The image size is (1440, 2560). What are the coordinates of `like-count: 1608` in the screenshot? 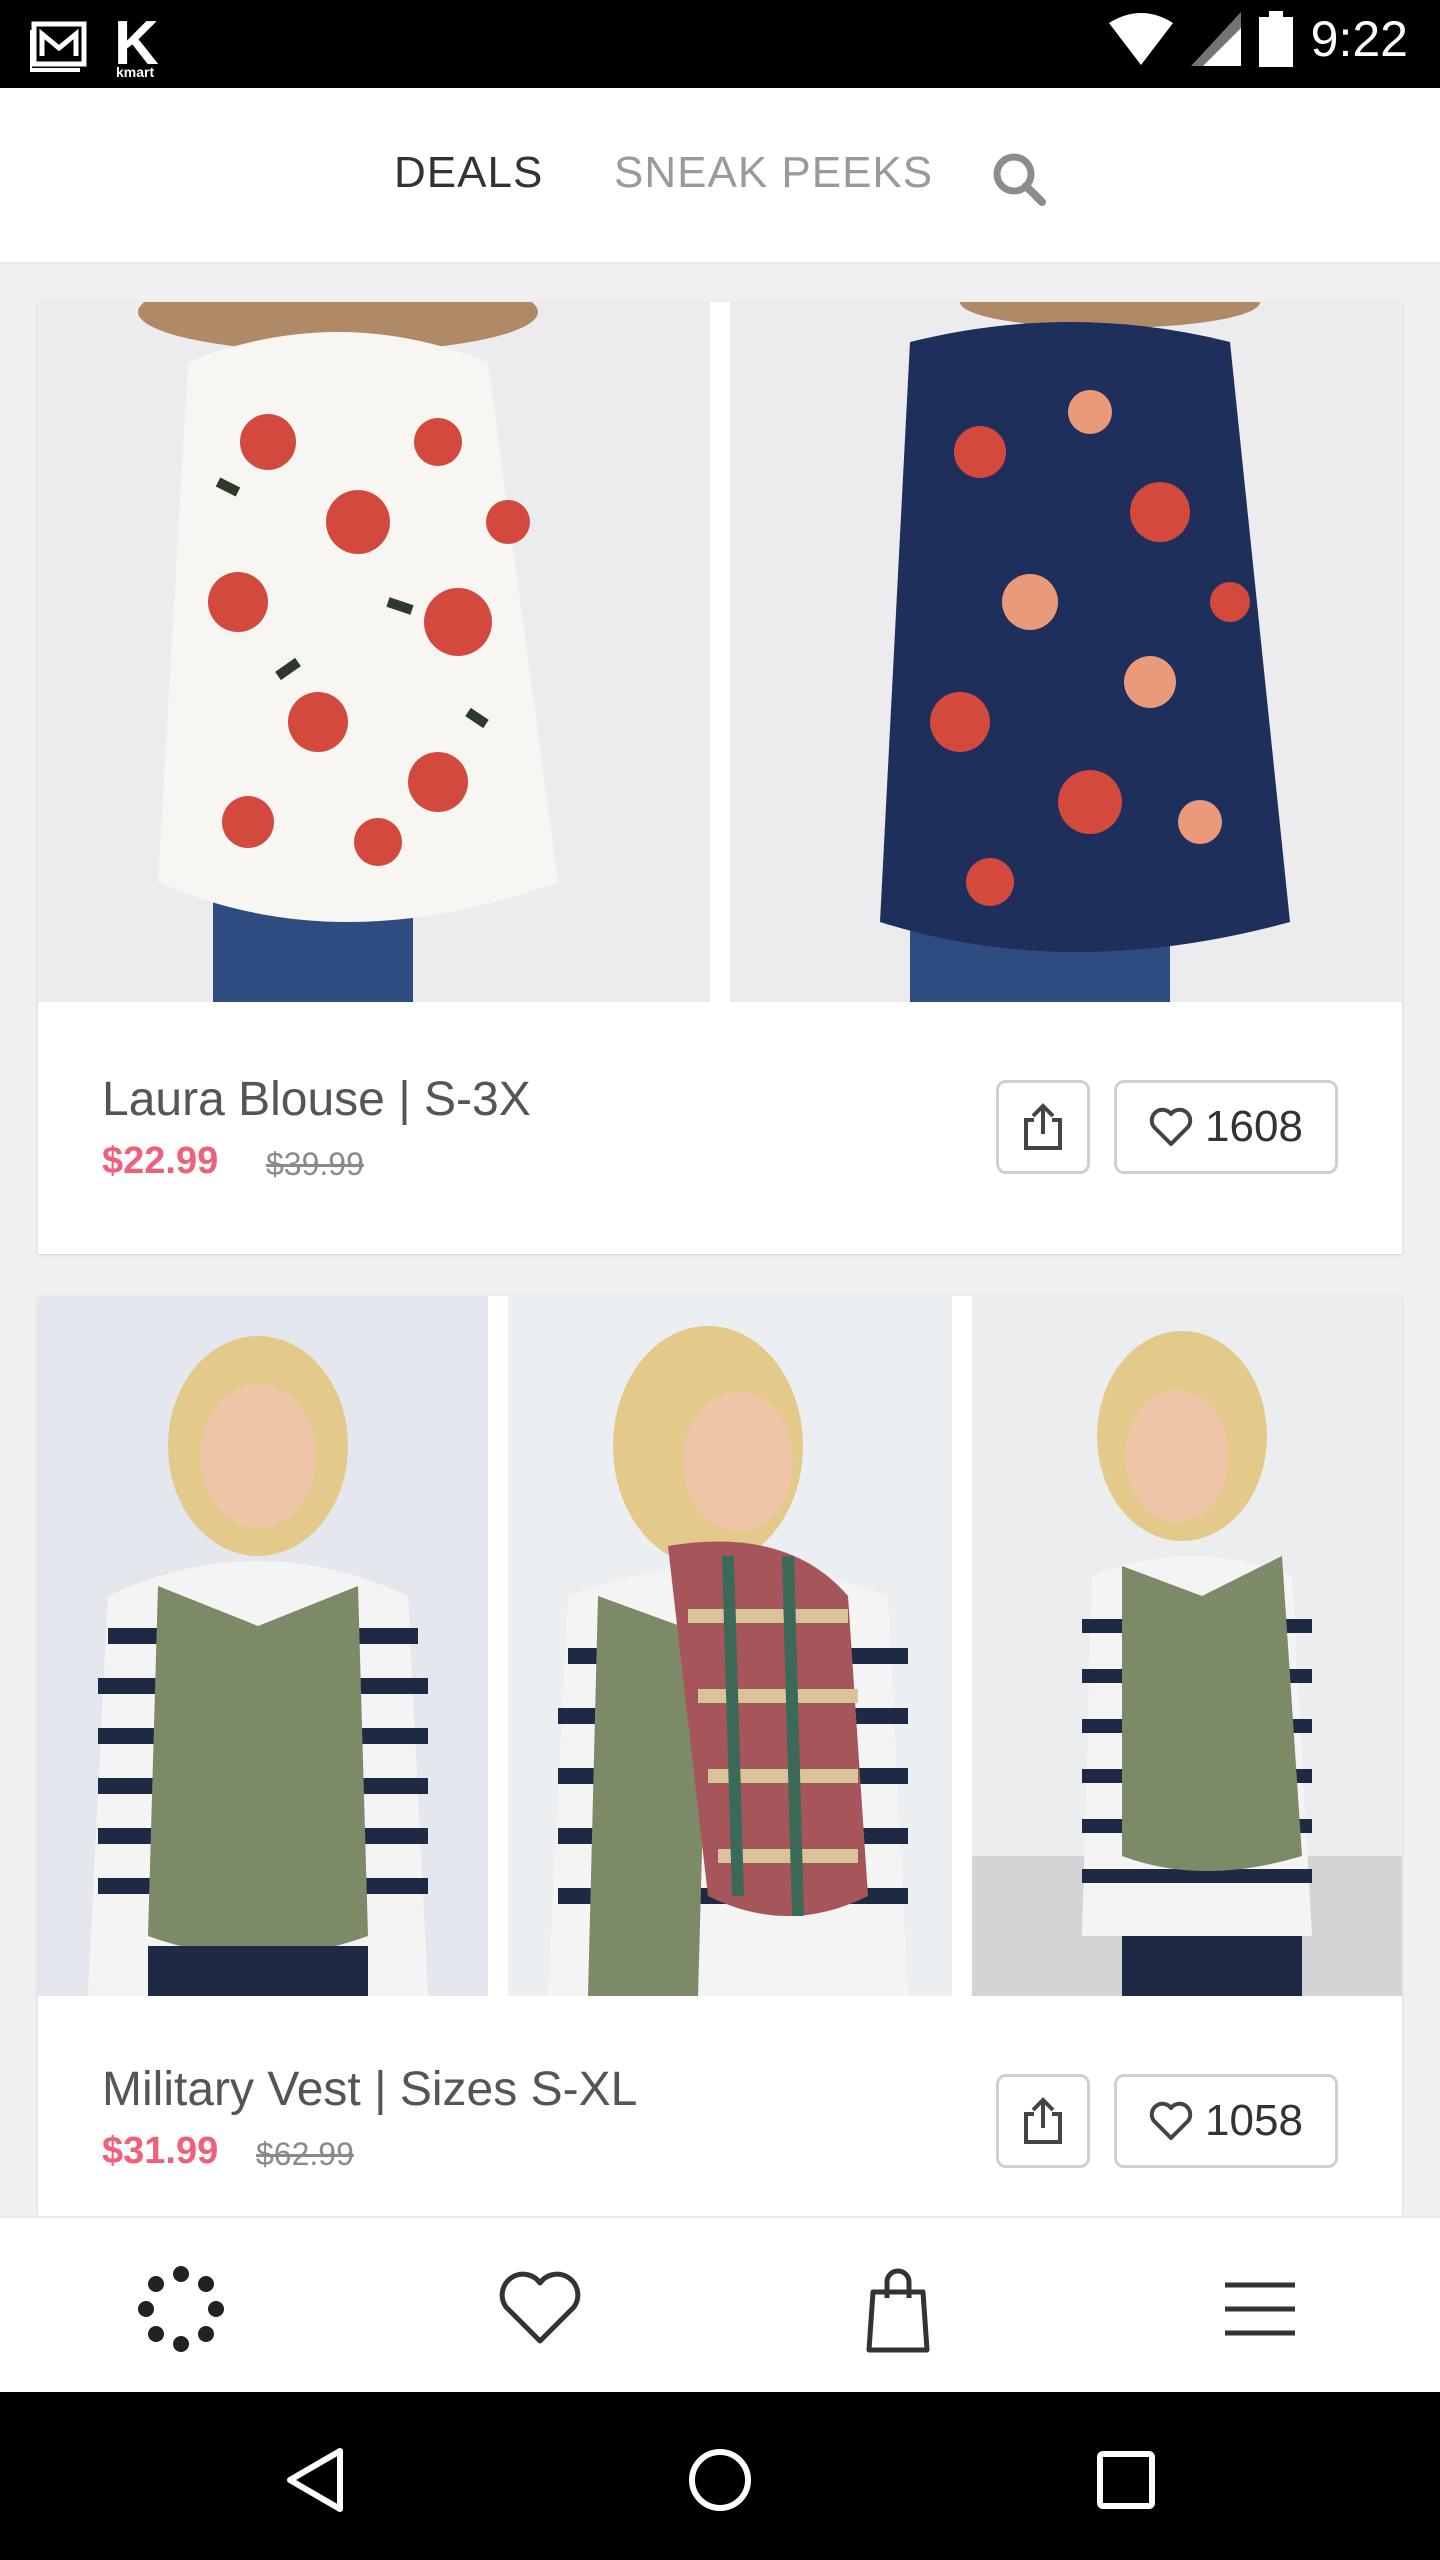 It's located at (1254, 1126).